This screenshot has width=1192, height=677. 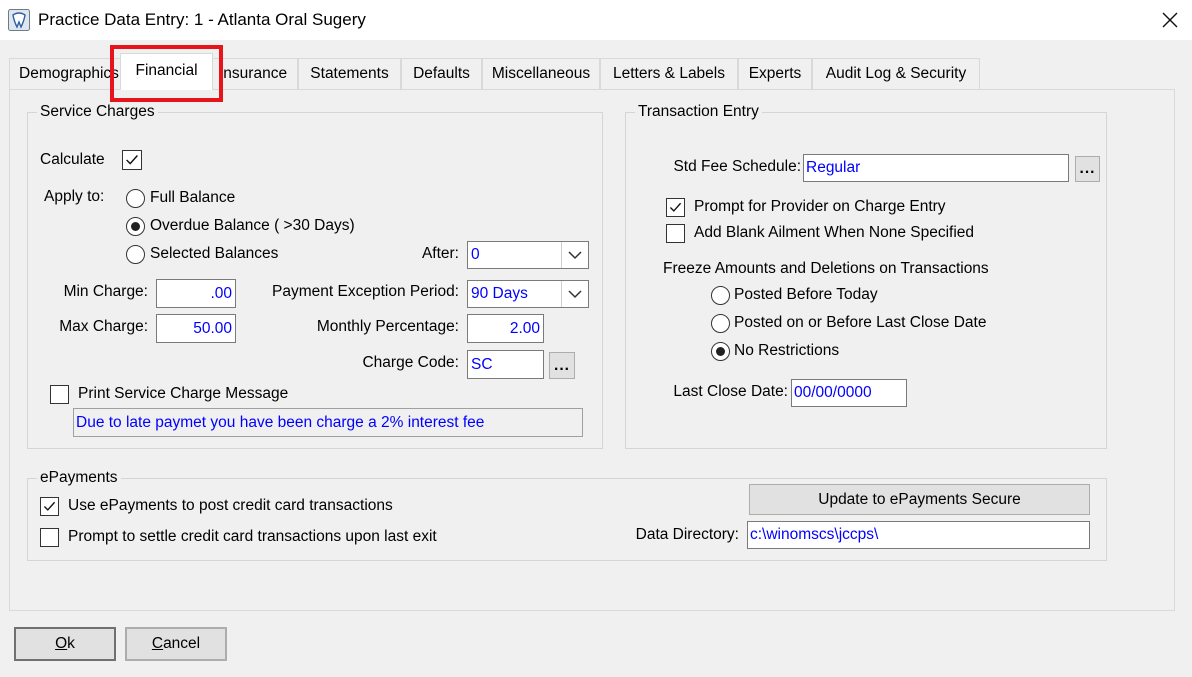 What do you see at coordinates (196, 293) in the screenshot?
I see `min-charge-input: .00` at bounding box center [196, 293].